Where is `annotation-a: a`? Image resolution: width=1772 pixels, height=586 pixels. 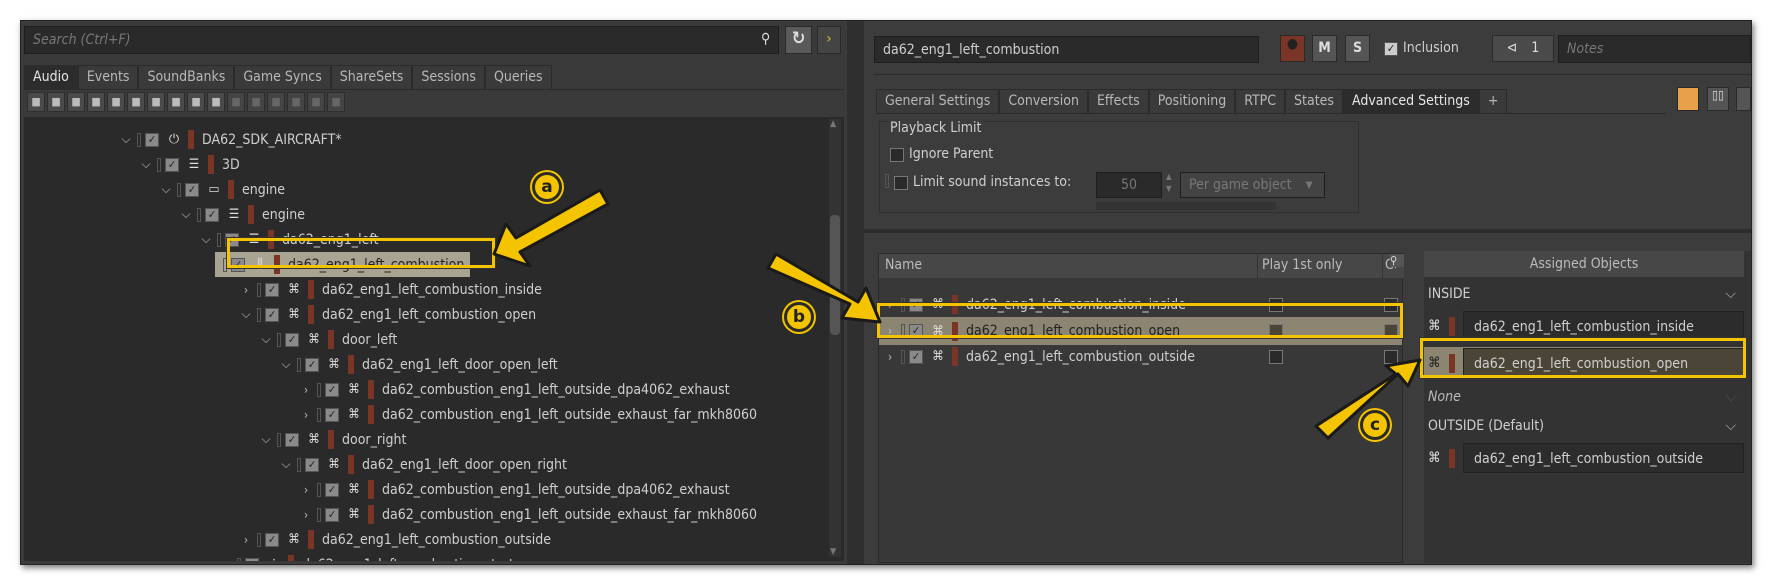
annotation-a: a is located at coordinates (547, 187).